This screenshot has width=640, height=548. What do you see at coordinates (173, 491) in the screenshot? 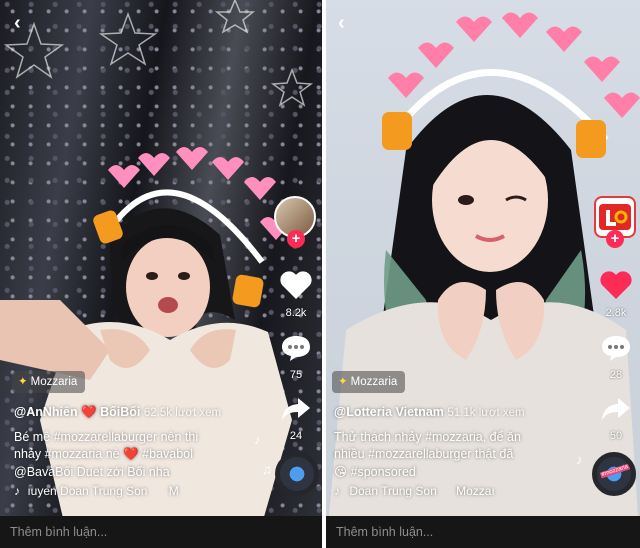
I see `music-title-scroll: M` at bounding box center [173, 491].